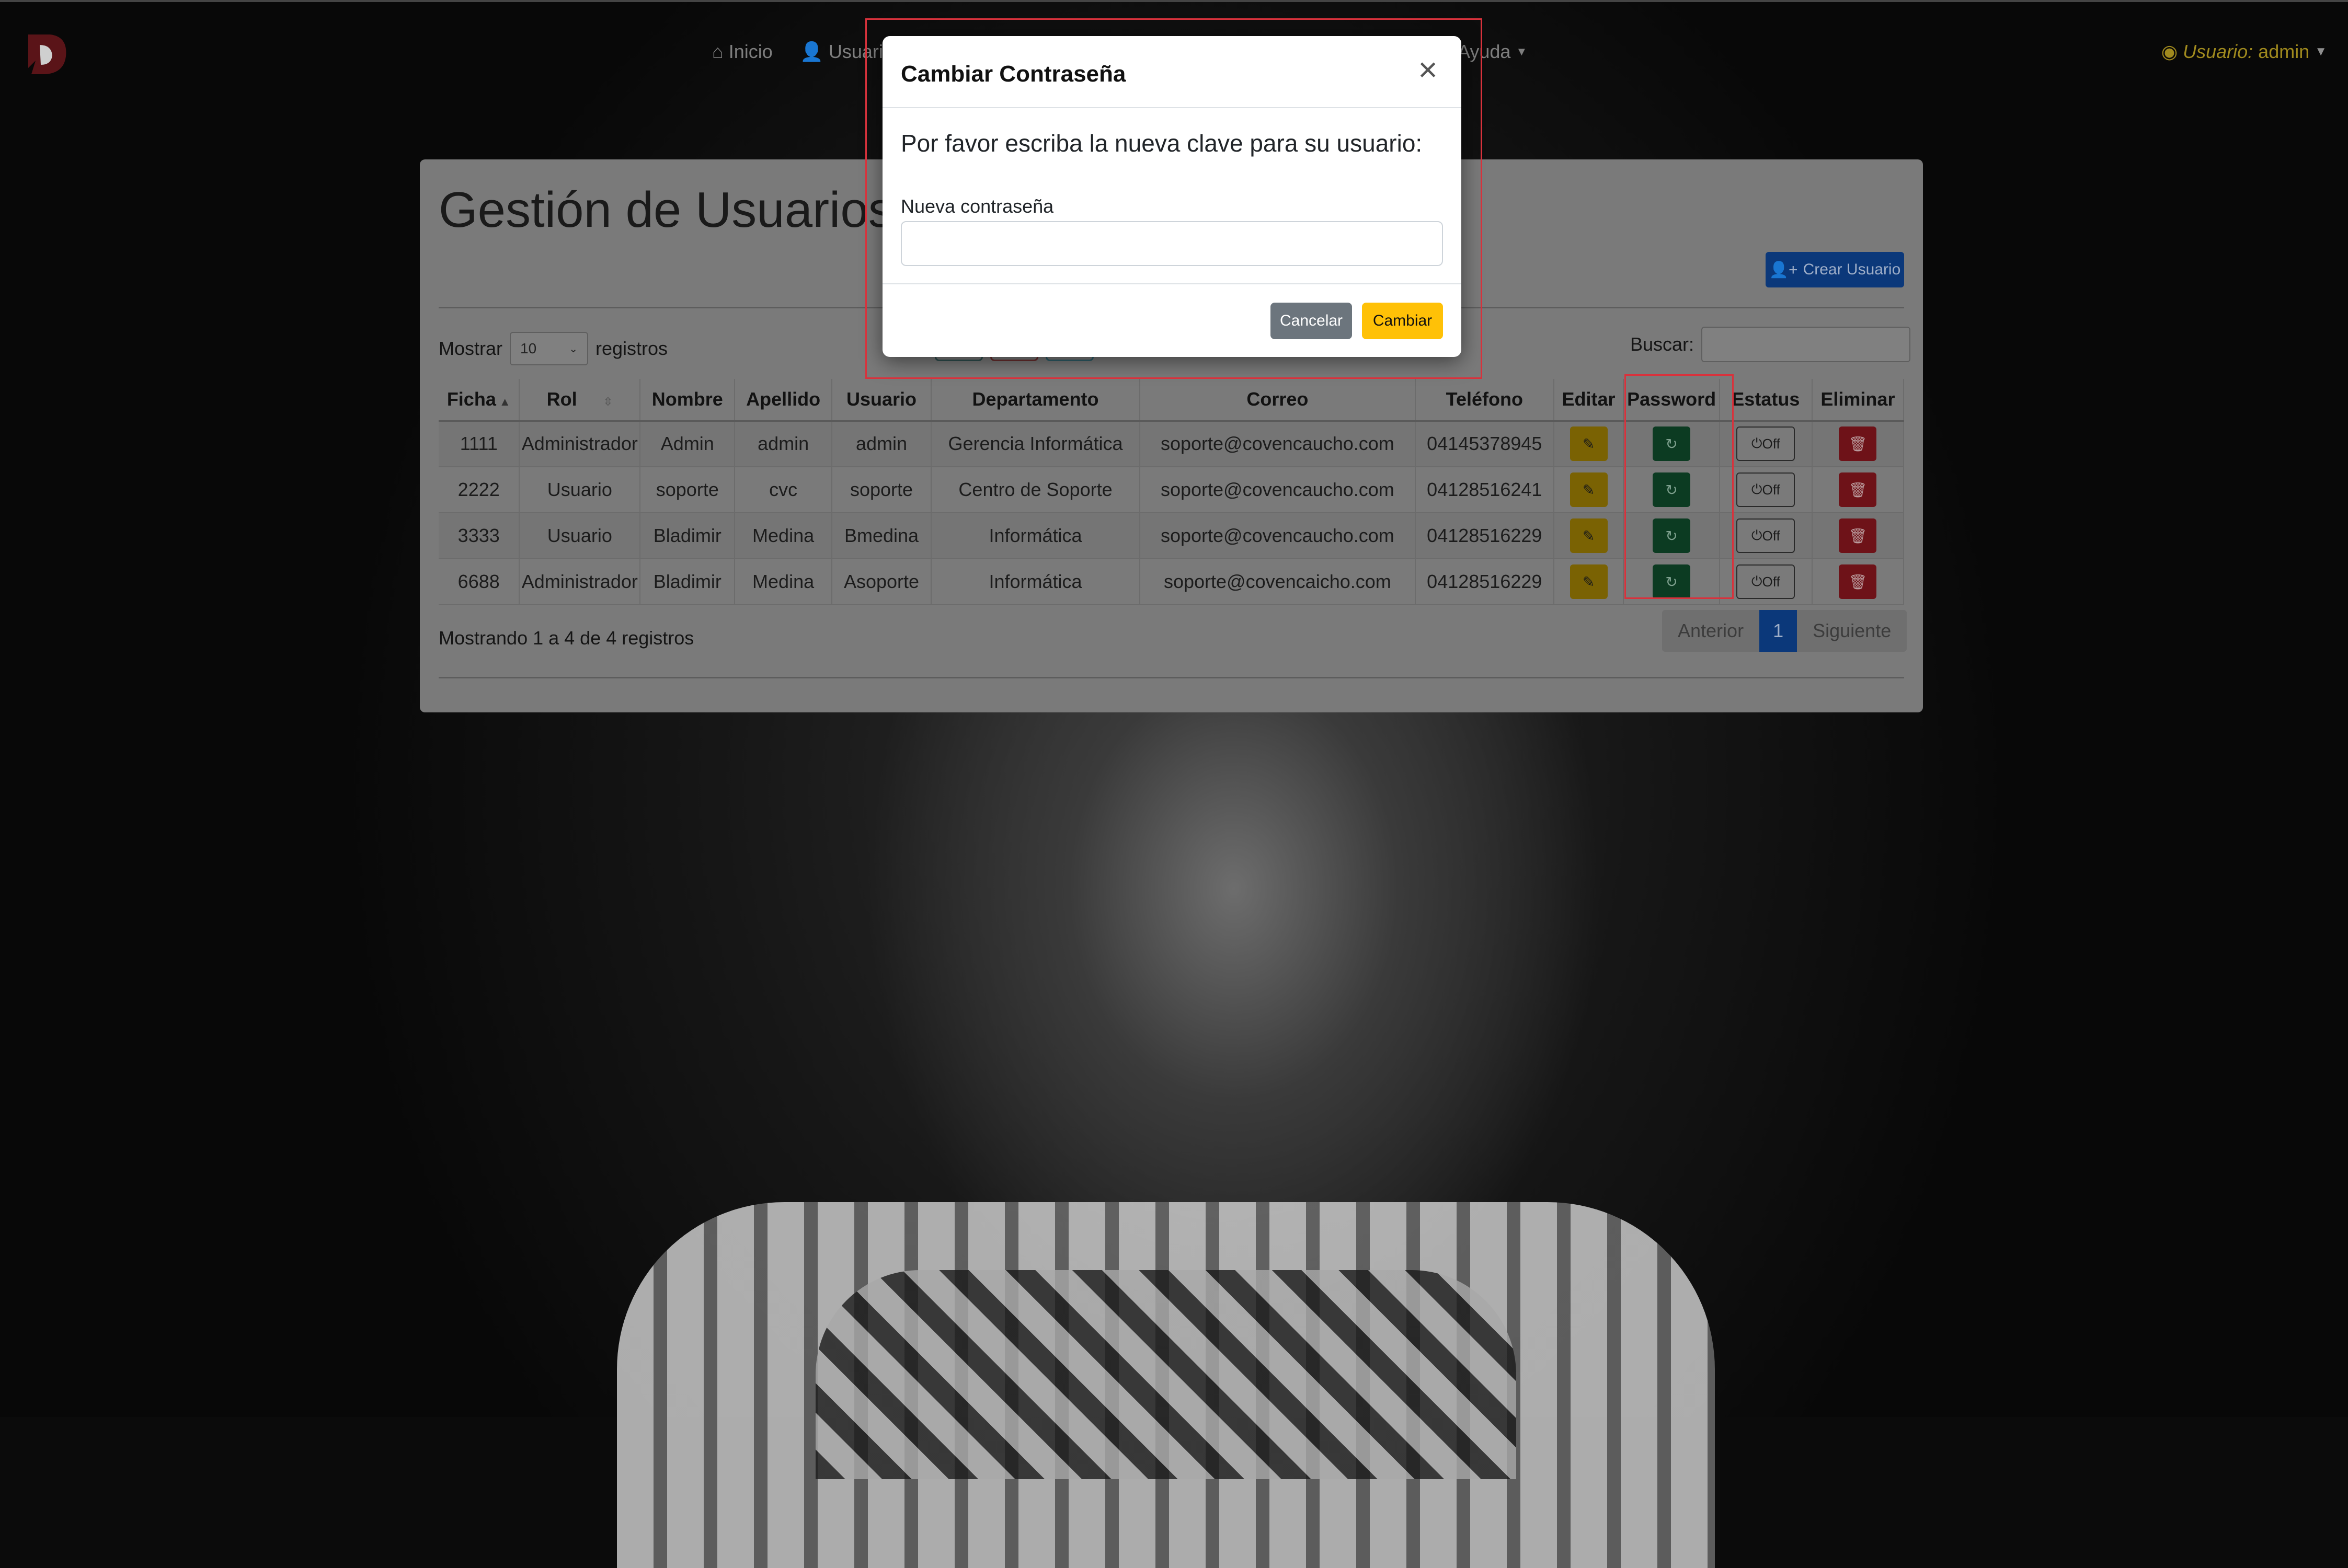  I want to click on highlight-box-modal, so click(1173, 198).